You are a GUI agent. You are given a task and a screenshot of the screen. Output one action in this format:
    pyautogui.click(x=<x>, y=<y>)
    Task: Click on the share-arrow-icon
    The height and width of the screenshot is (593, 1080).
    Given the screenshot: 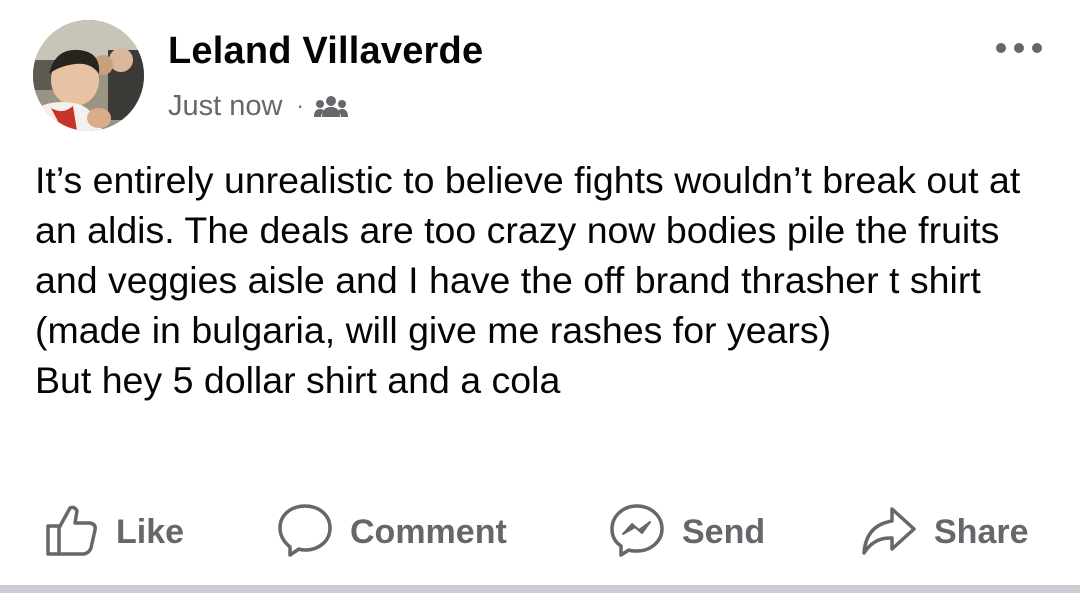 What is the action you would take?
    pyautogui.click(x=889, y=532)
    